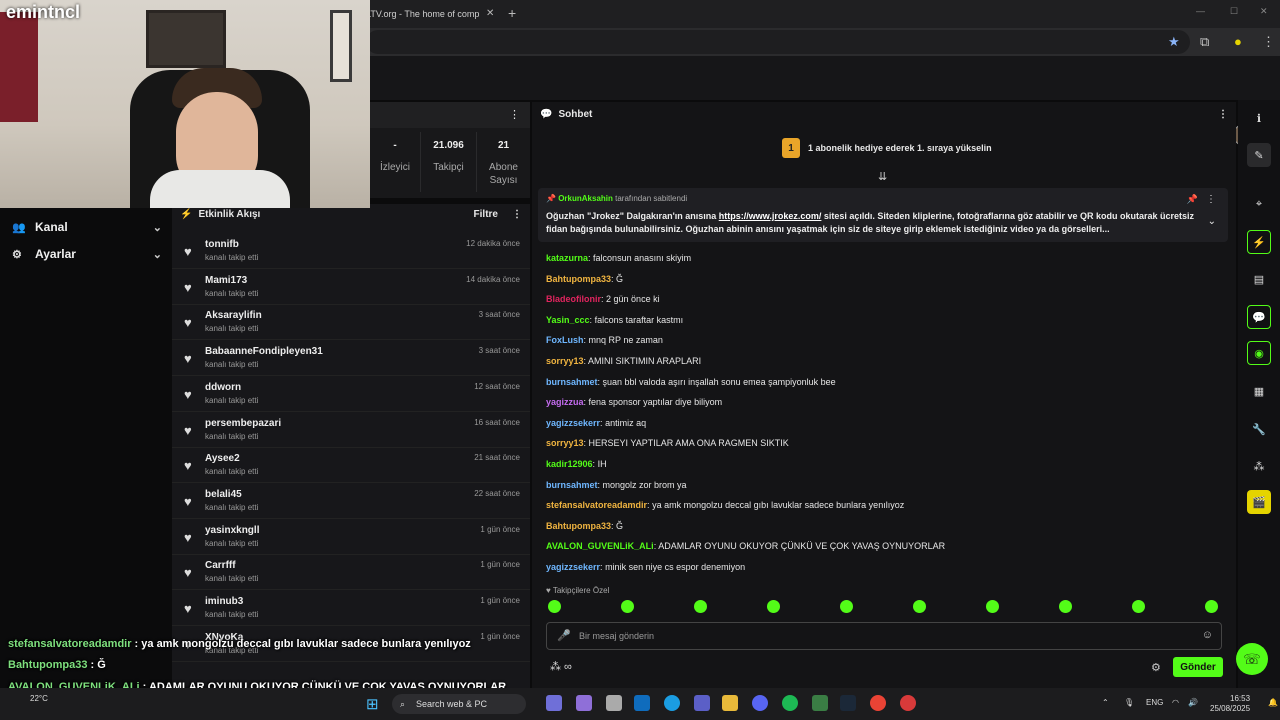  Describe the element at coordinates (220, 565) in the screenshot. I see `activity-username: Carrfff` at that location.